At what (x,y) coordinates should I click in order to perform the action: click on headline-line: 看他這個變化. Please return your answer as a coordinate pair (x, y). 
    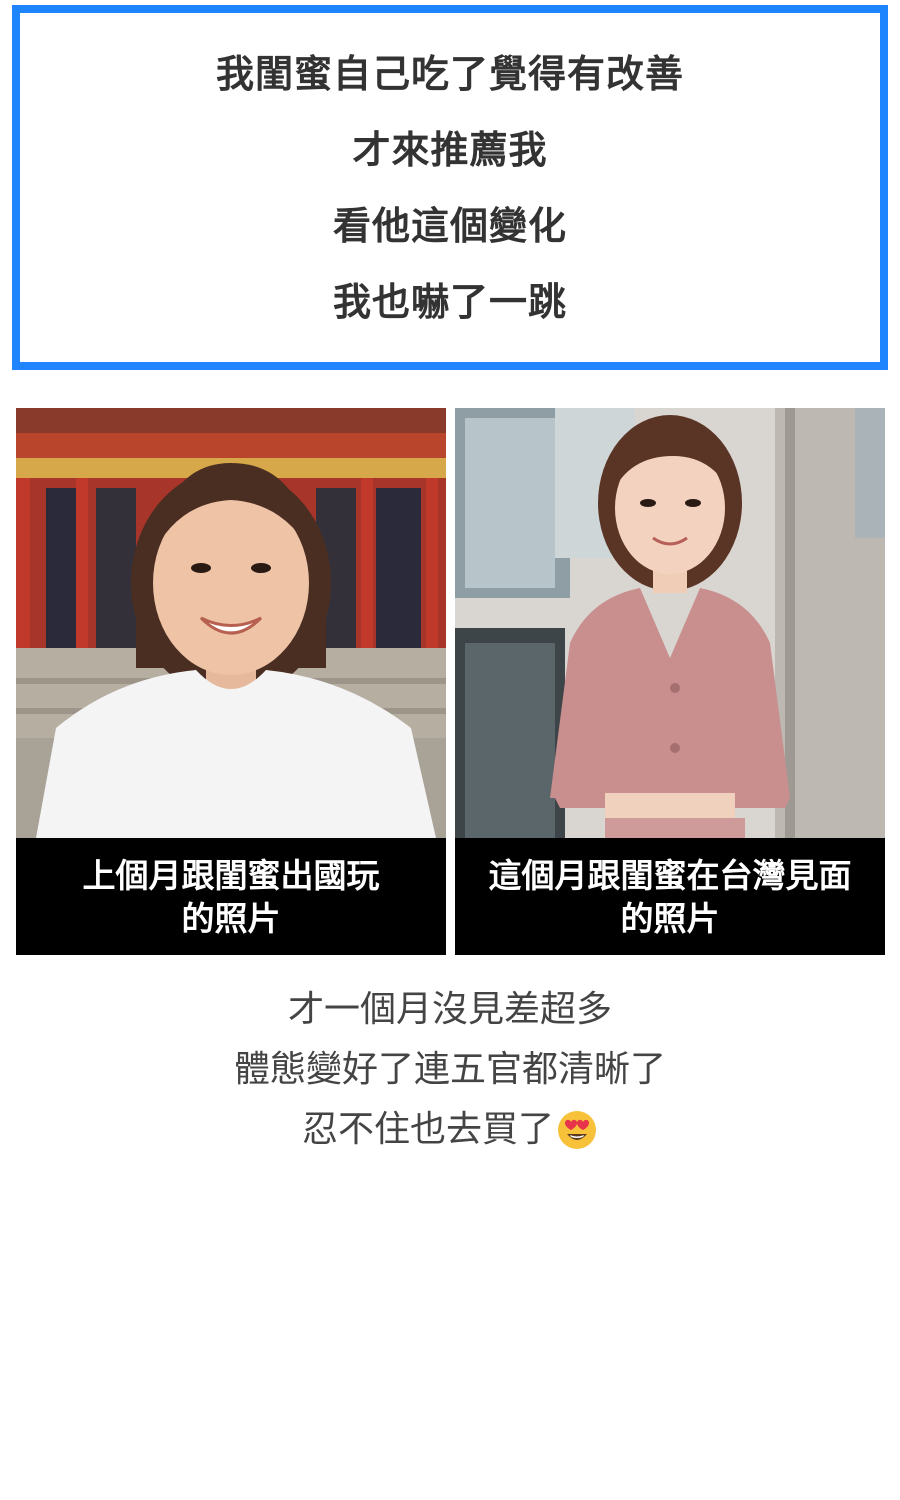
    Looking at the image, I should click on (449, 225).